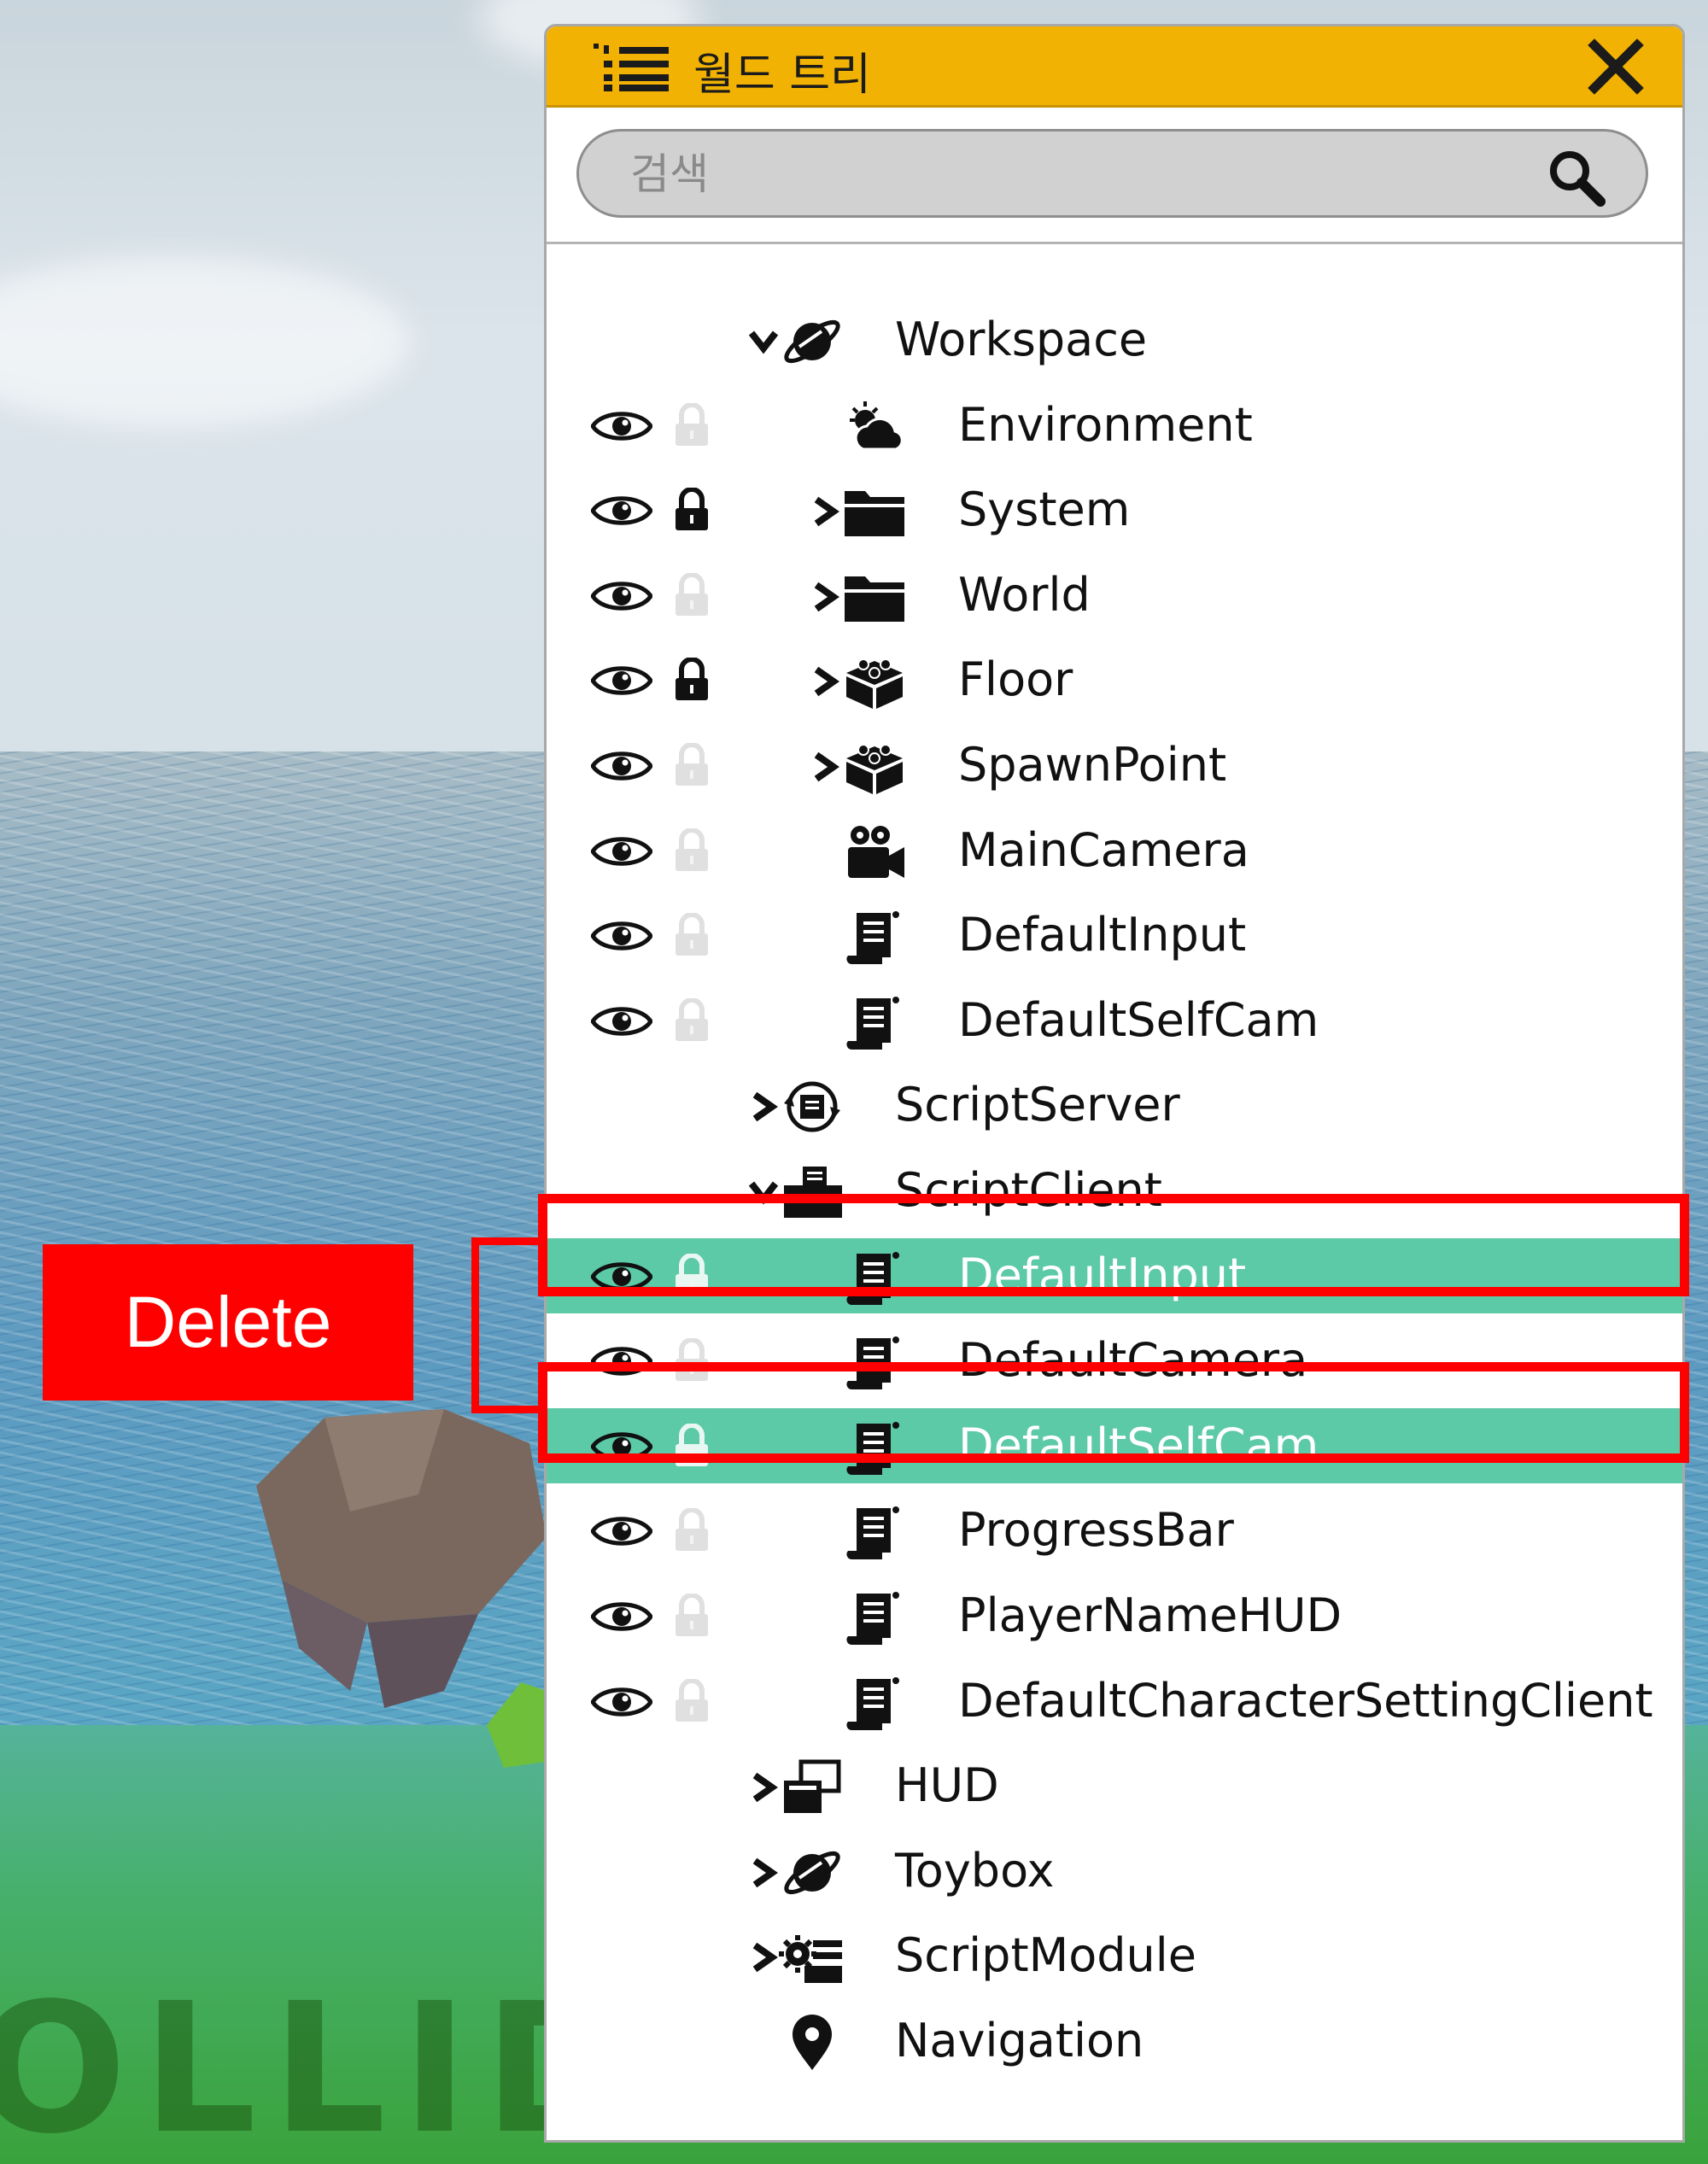 The height and width of the screenshot is (2164, 1708). What do you see at coordinates (782, 75) in the screenshot?
I see `window-title: 월드 트리` at bounding box center [782, 75].